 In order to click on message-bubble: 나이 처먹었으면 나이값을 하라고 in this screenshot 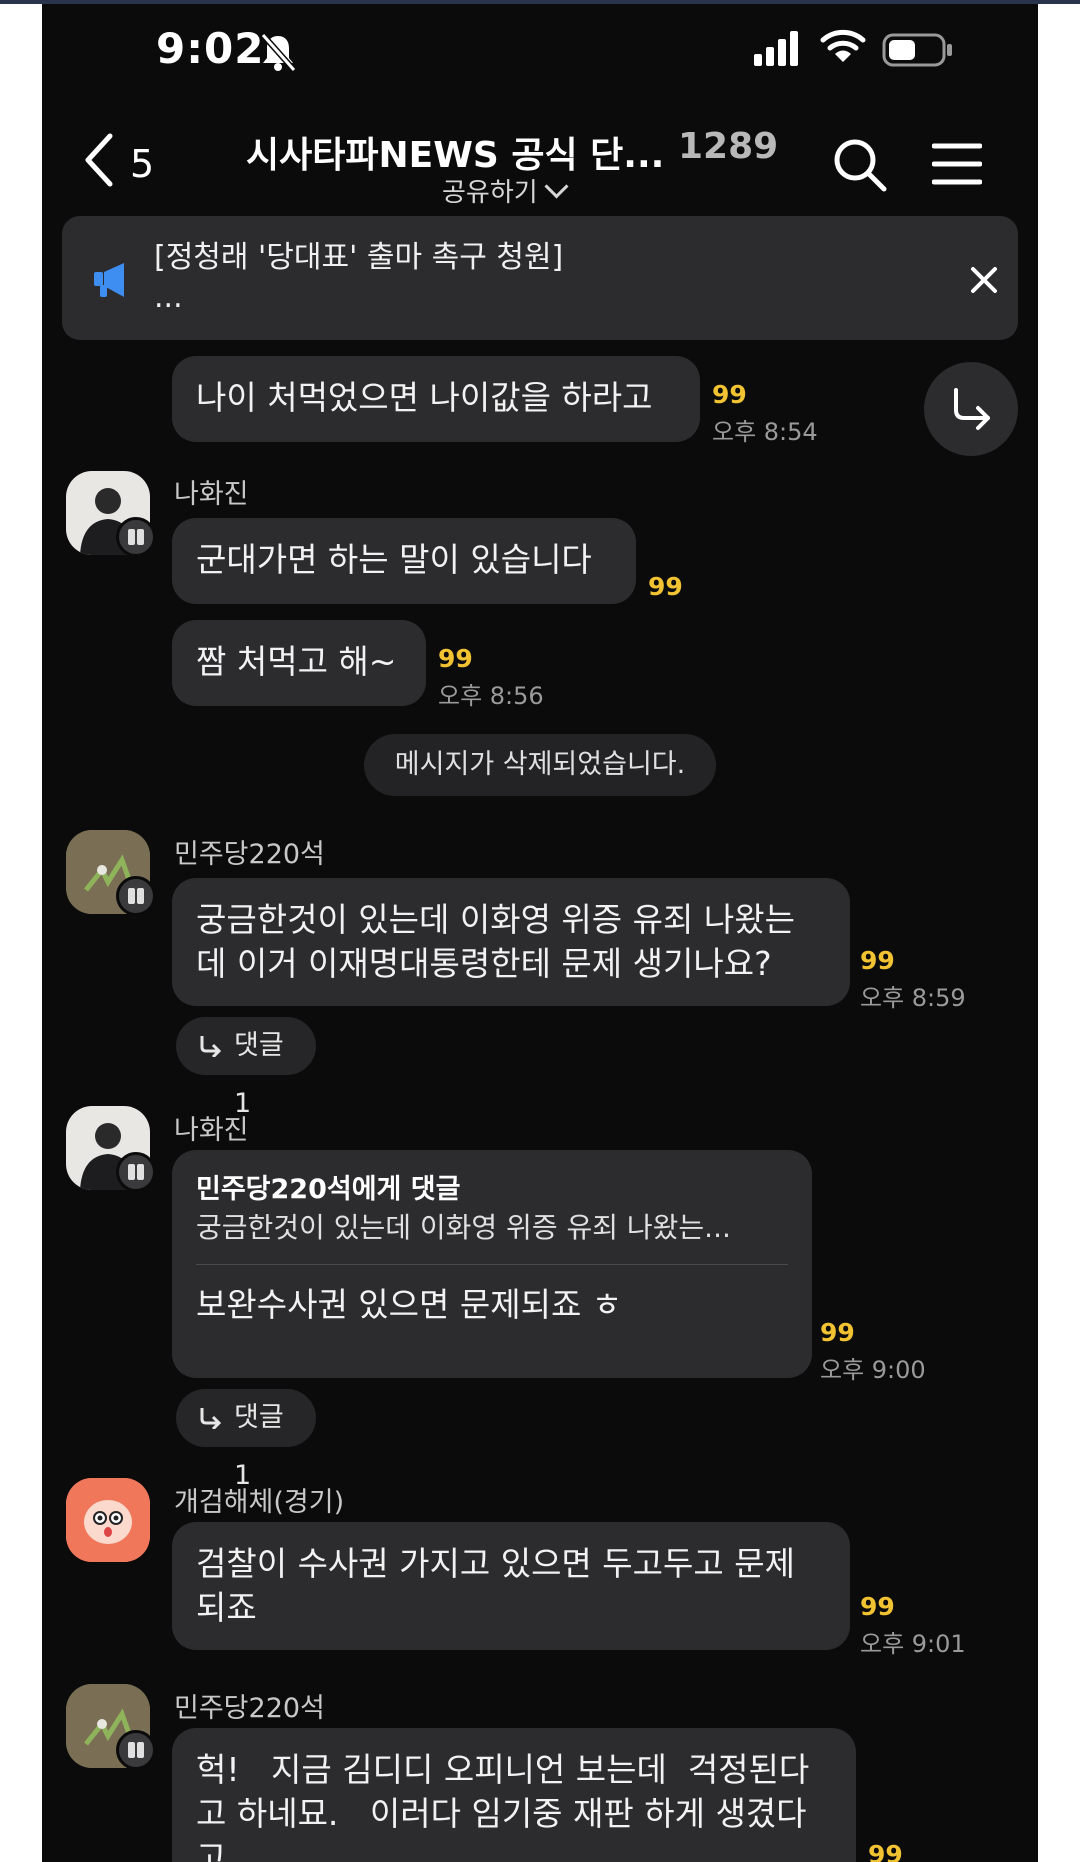, I will do `click(436, 399)`.